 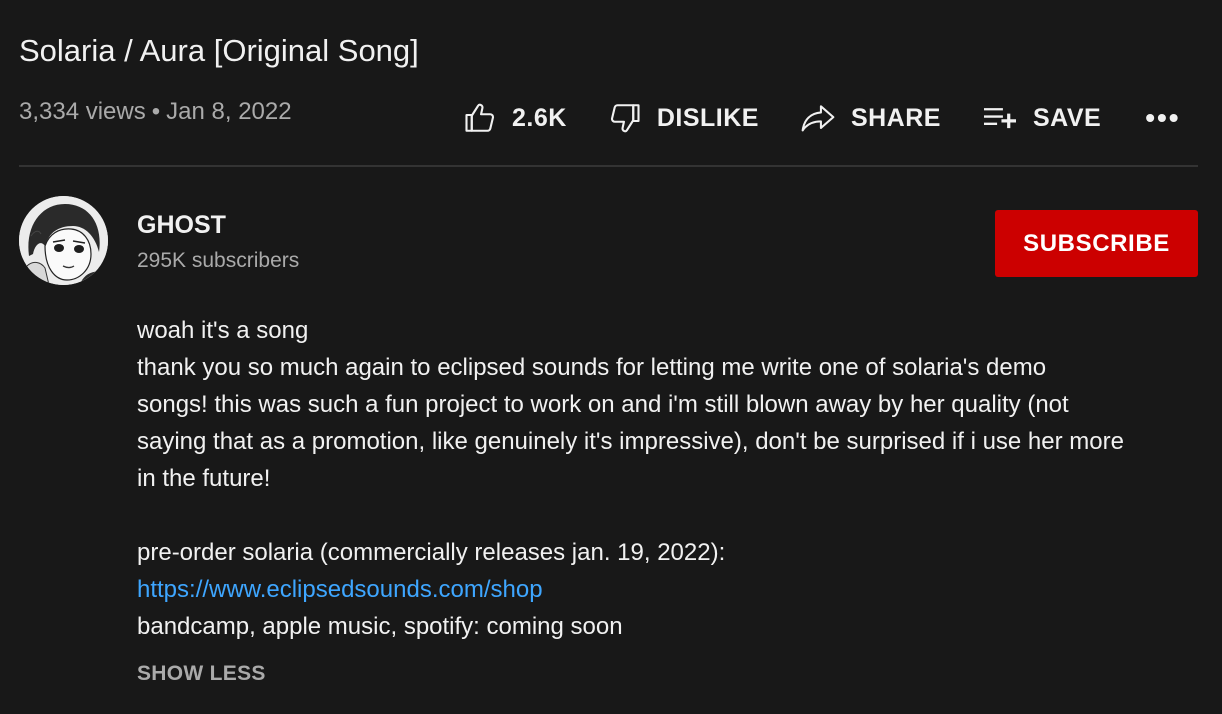 What do you see at coordinates (539, 117) in the screenshot?
I see `like-count: 2.6K` at bounding box center [539, 117].